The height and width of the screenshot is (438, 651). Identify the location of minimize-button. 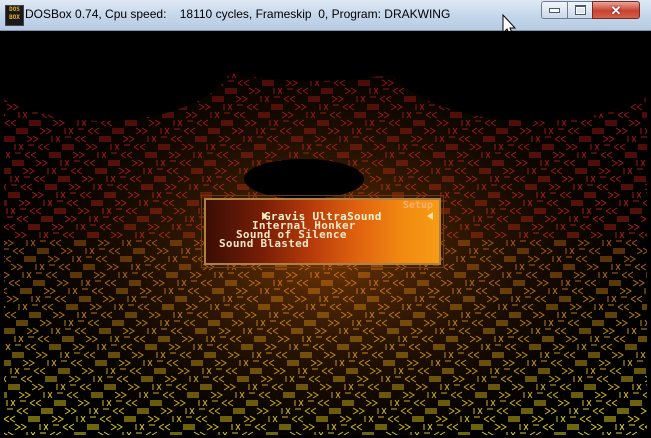
(554, 10).